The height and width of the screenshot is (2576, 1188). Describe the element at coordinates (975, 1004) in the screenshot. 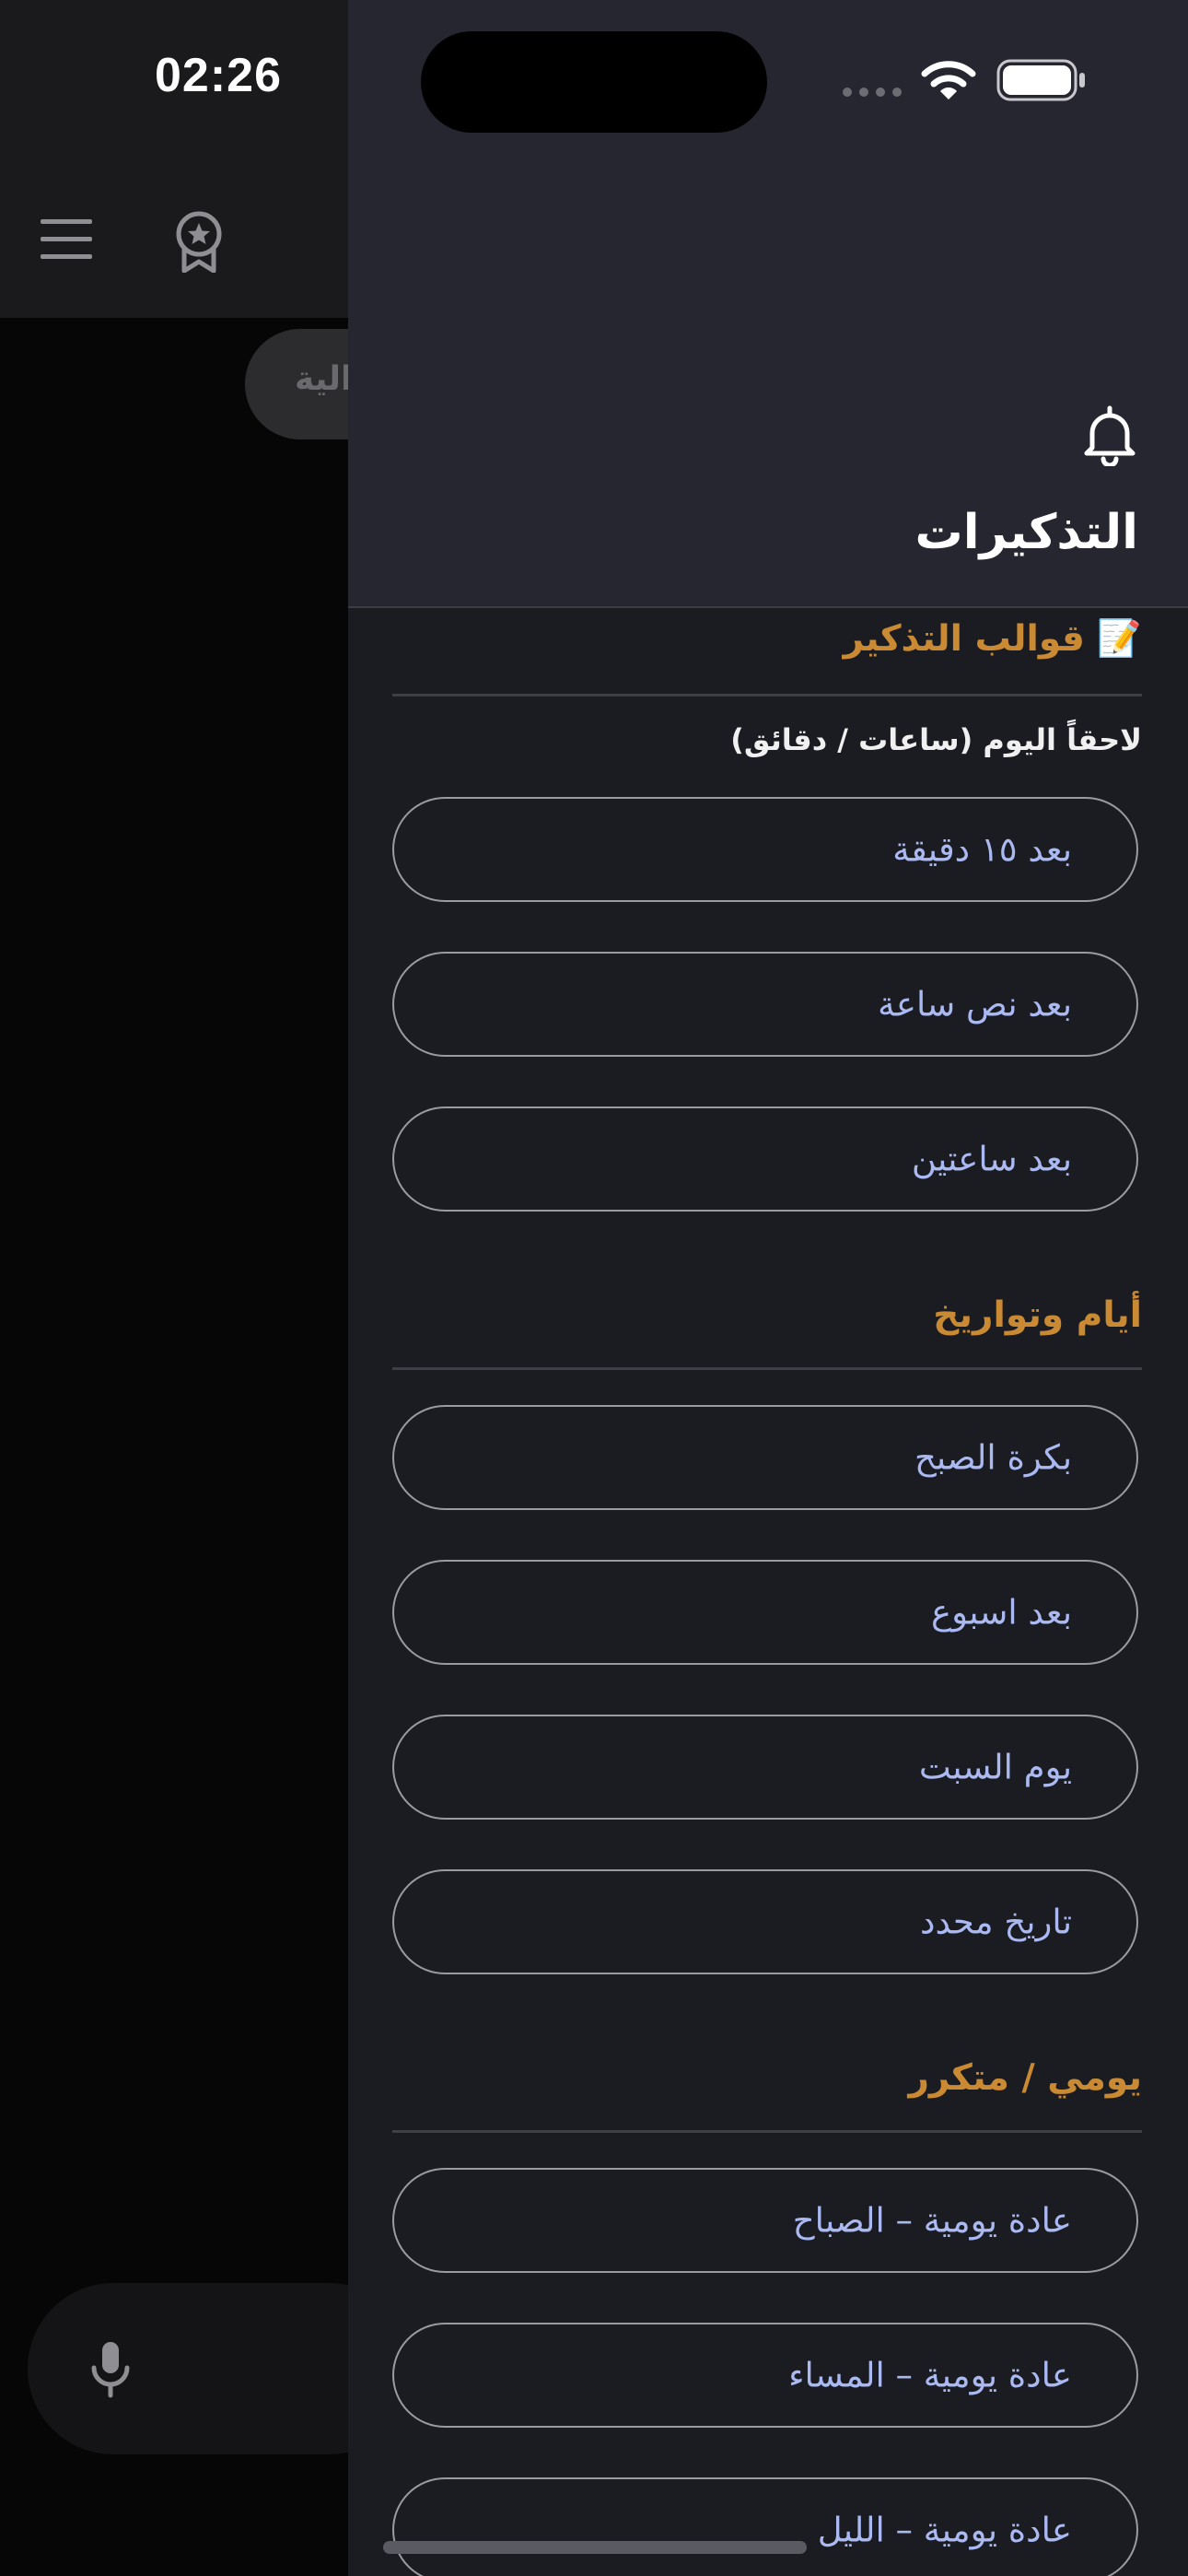

I see `option-label: بعد نص ساعة` at that location.